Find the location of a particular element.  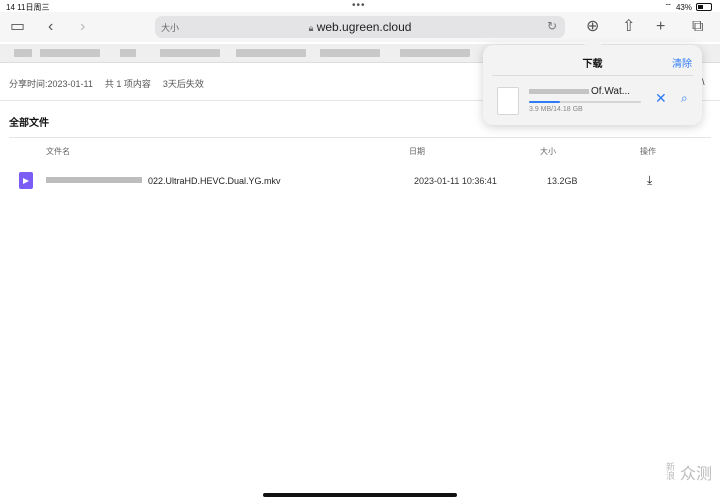

home-indicator is located at coordinates (360, 495).